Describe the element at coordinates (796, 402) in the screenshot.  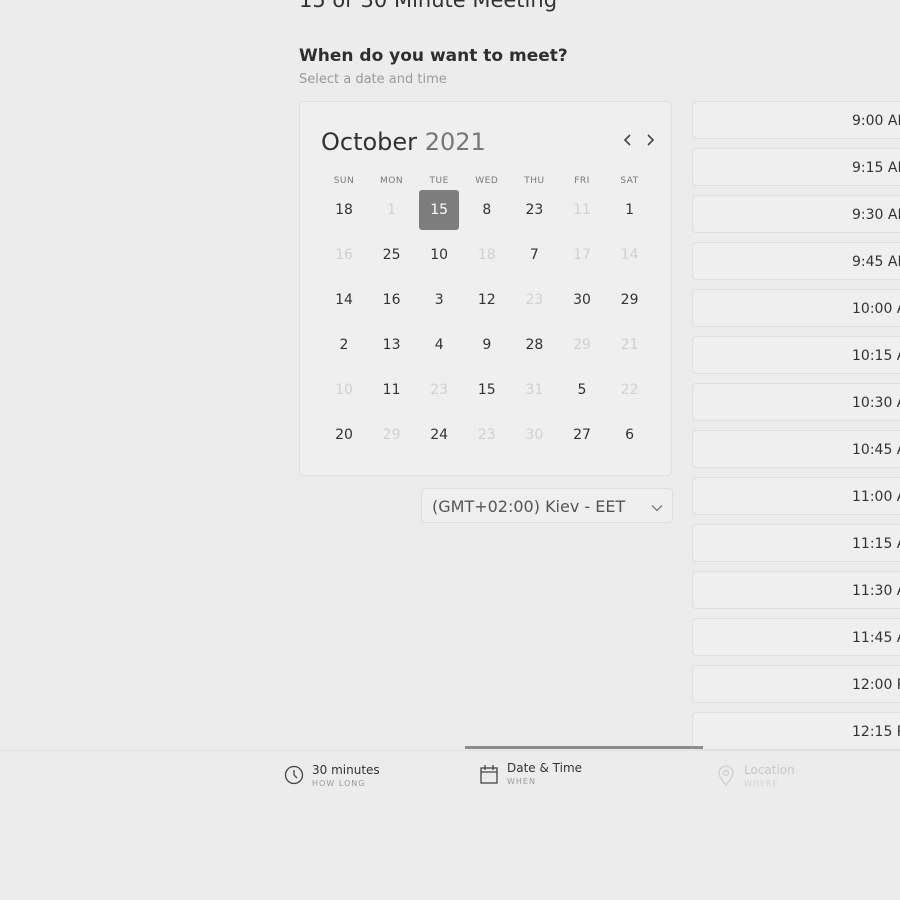
I see `time-slot-button: 10:30 AM` at that location.